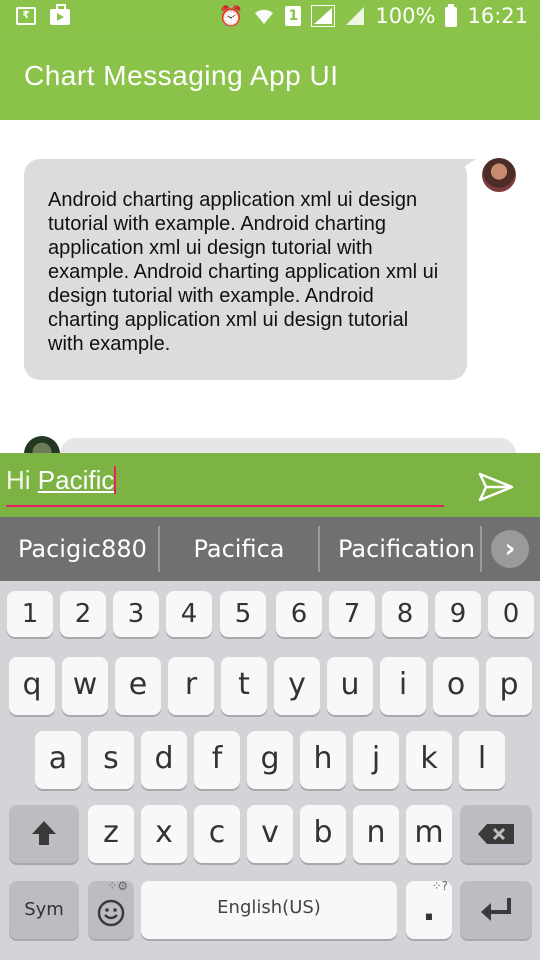  I want to click on key: b, so click(323, 834).